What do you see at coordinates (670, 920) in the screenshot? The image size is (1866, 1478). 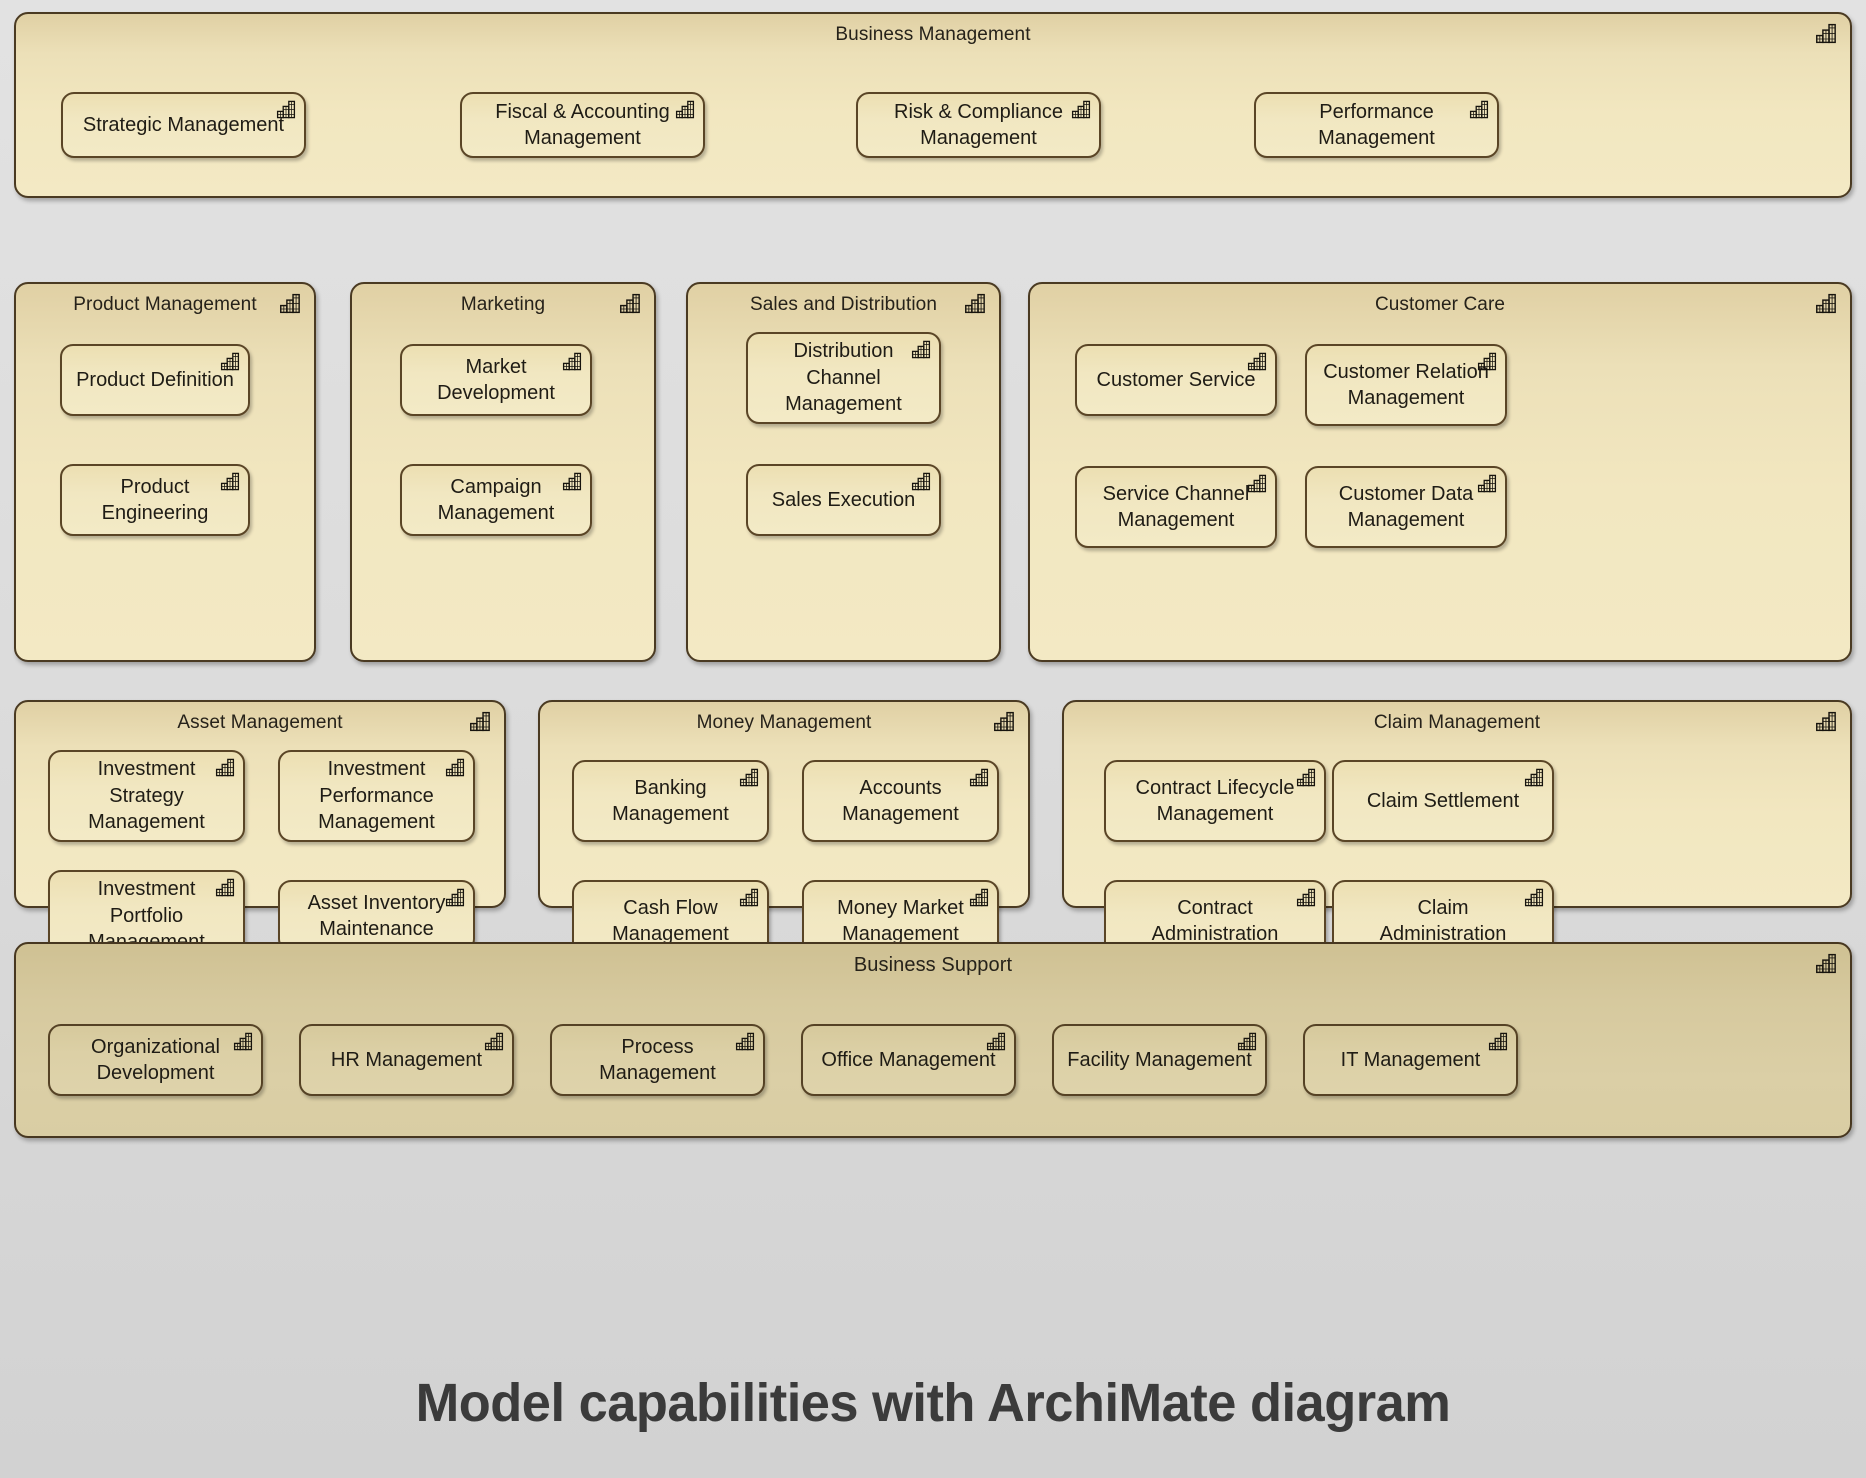 I see `capability-label: Cash Flow Management` at bounding box center [670, 920].